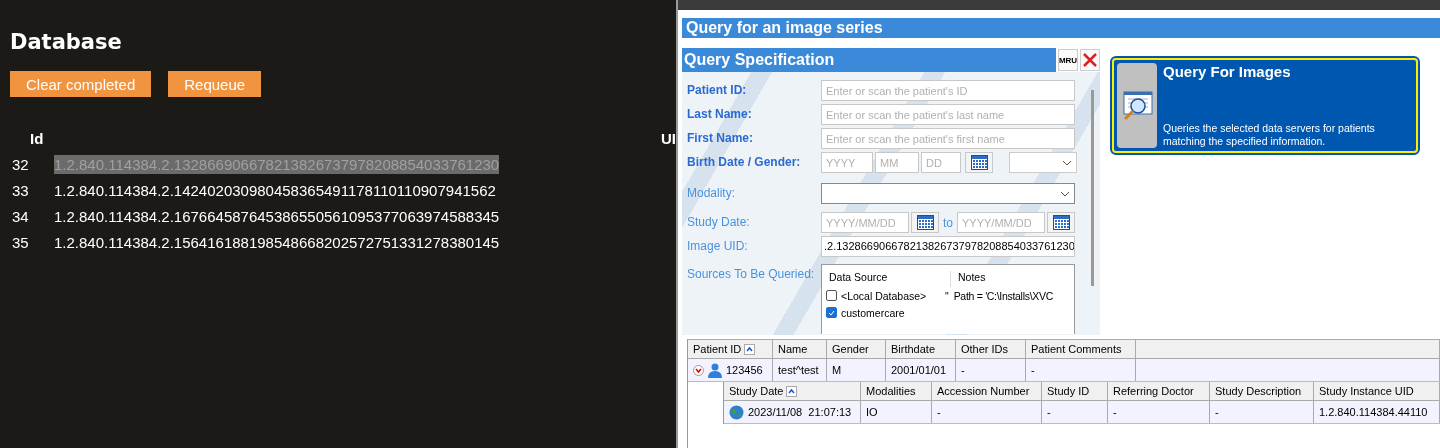  I want to click on section-title: Query Specification, so click(869, 60).